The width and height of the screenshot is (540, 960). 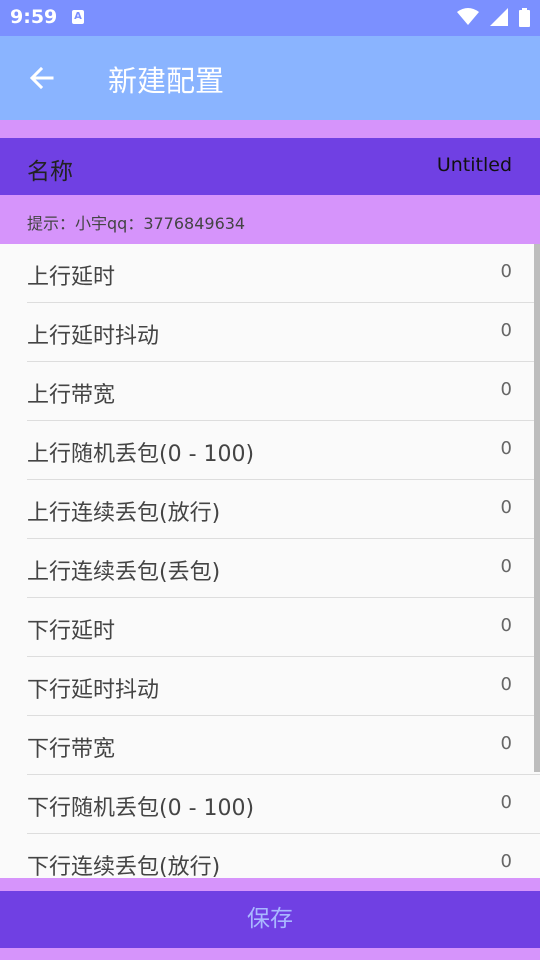 I want to click on save-button: 保存, so click(x=270, y=919).